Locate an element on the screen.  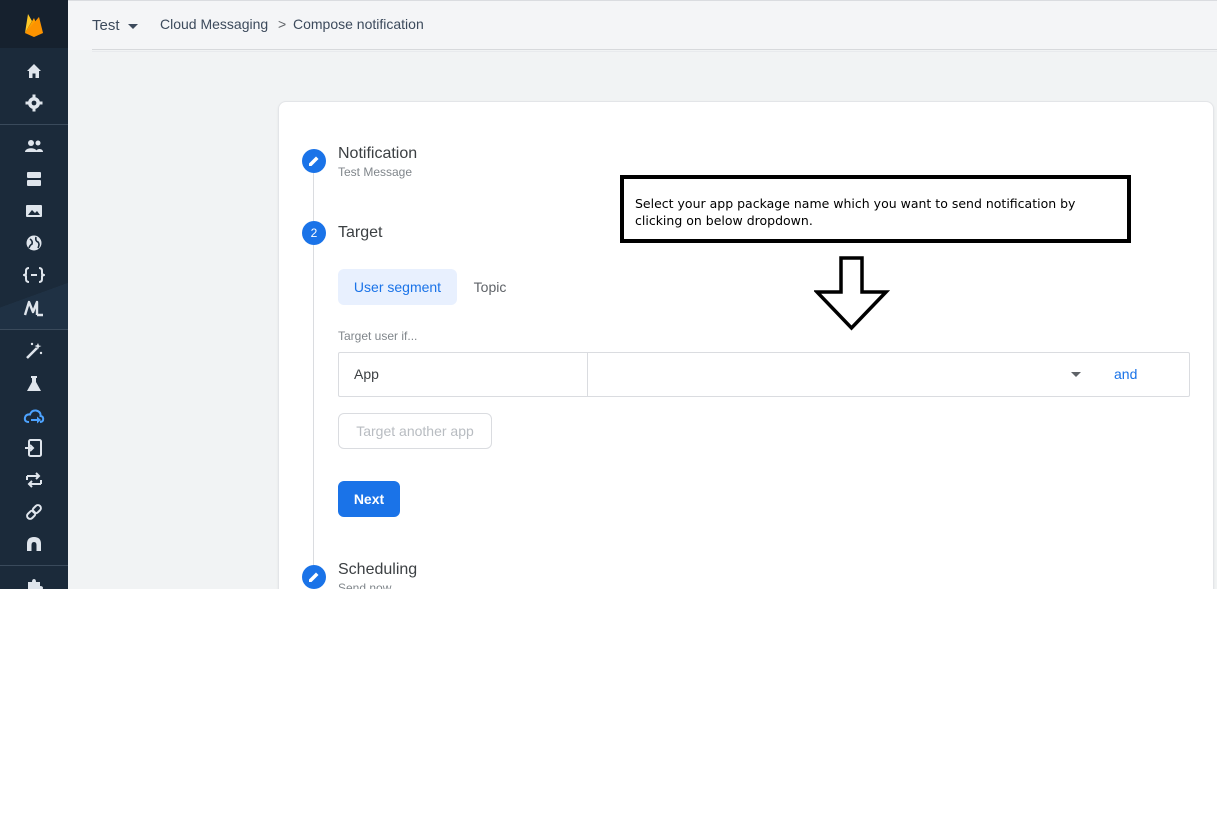
step-title-notification: Notification is located at coordinates (377, 154).